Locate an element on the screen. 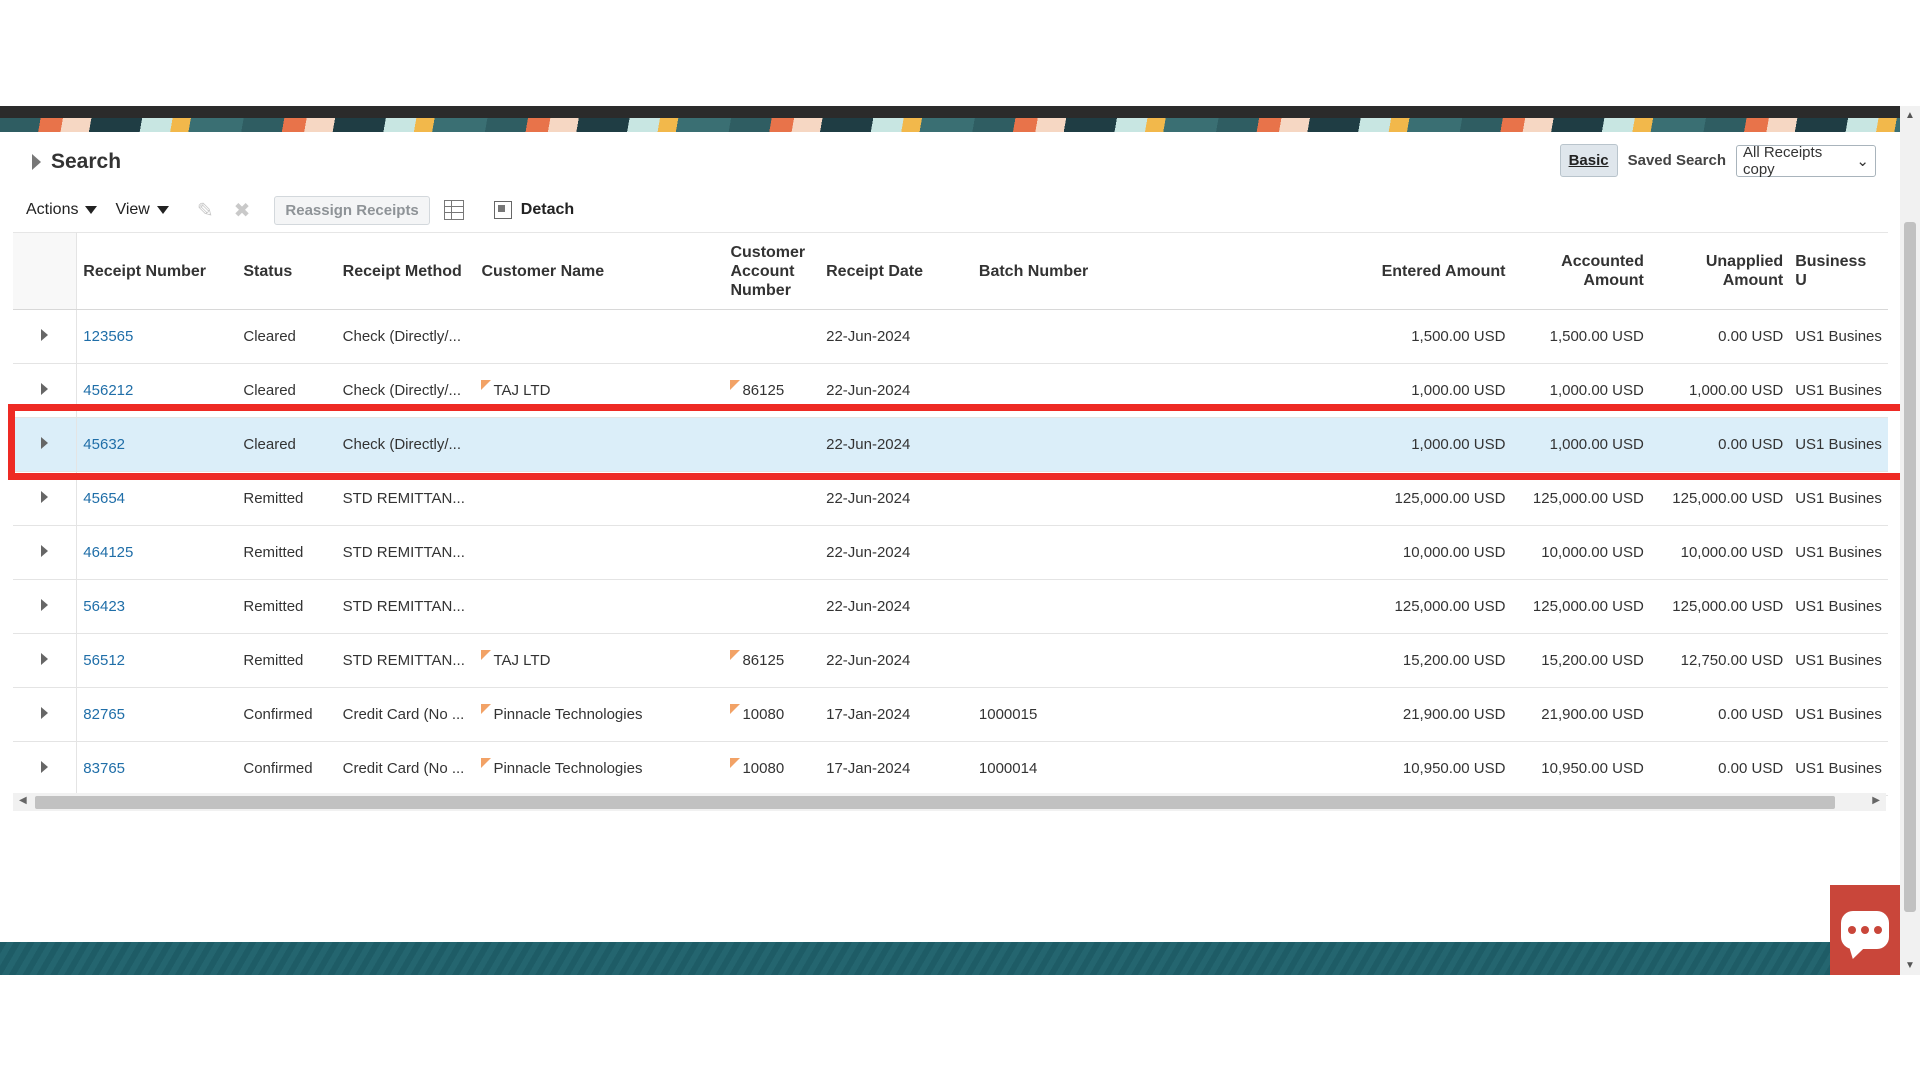 Image resolution: width=1920 pixels, height=1080 pixels. delete-x-icon: ✖ is located at coordinates (242, 210).